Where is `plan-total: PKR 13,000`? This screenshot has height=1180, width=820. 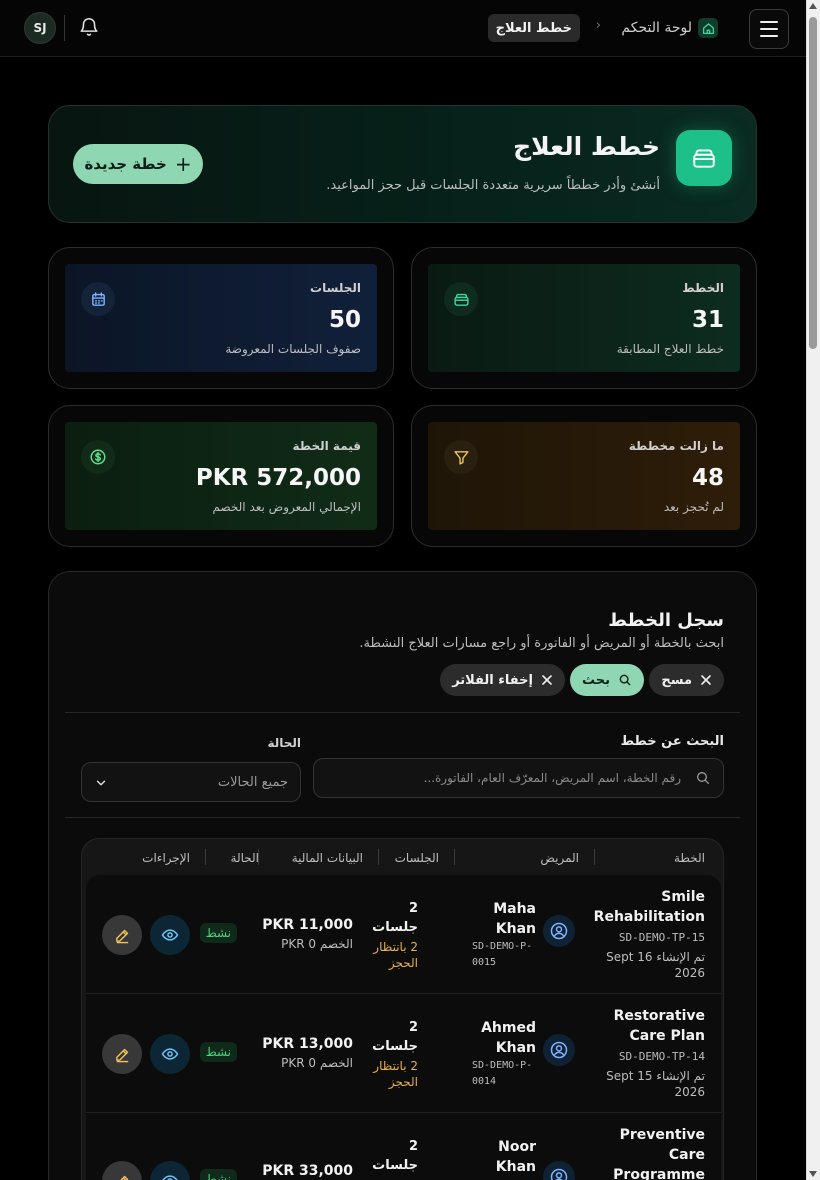
plan-total: PKR 13,000 is located at coordinates (307, 1044).